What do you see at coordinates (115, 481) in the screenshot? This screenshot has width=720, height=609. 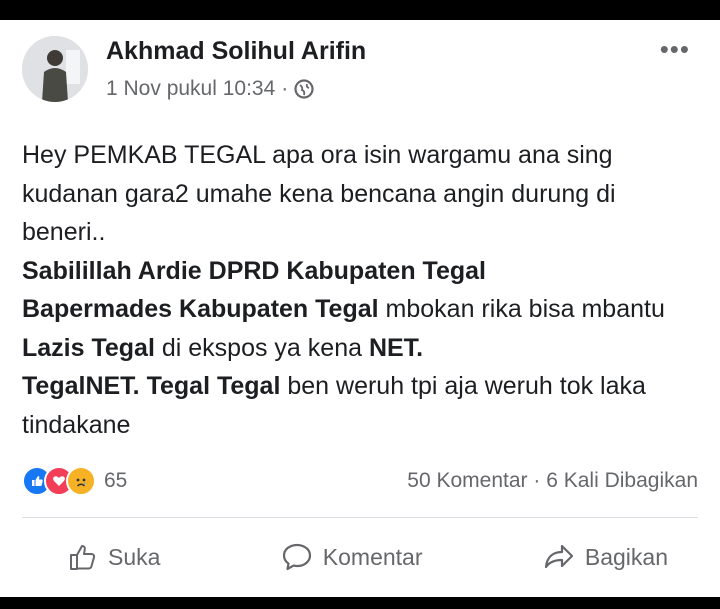 I see `reaction-count: 65` at bounding box center [115, 481].